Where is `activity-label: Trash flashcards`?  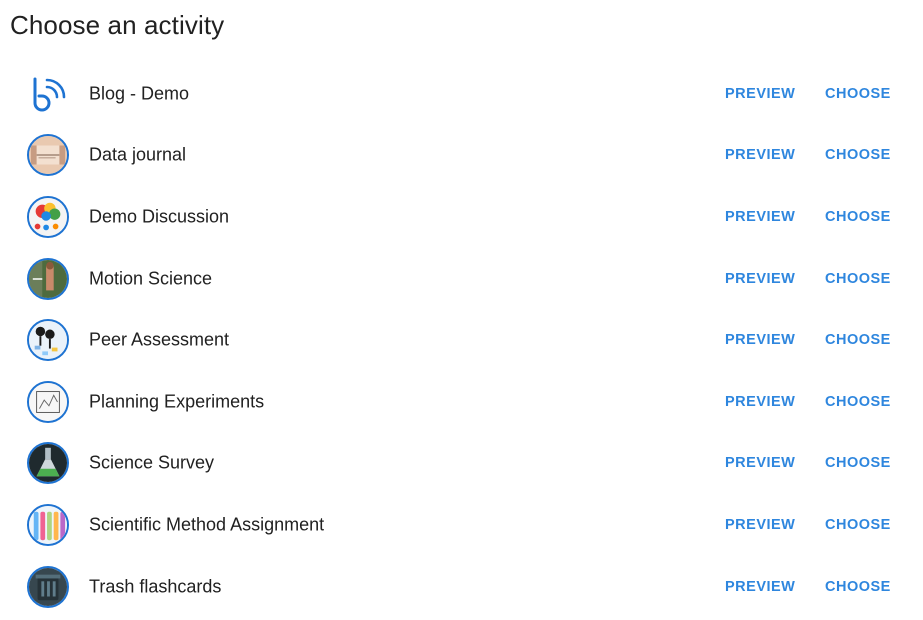 activity-label: Trash flashcards is located at coordinates (155, 586).